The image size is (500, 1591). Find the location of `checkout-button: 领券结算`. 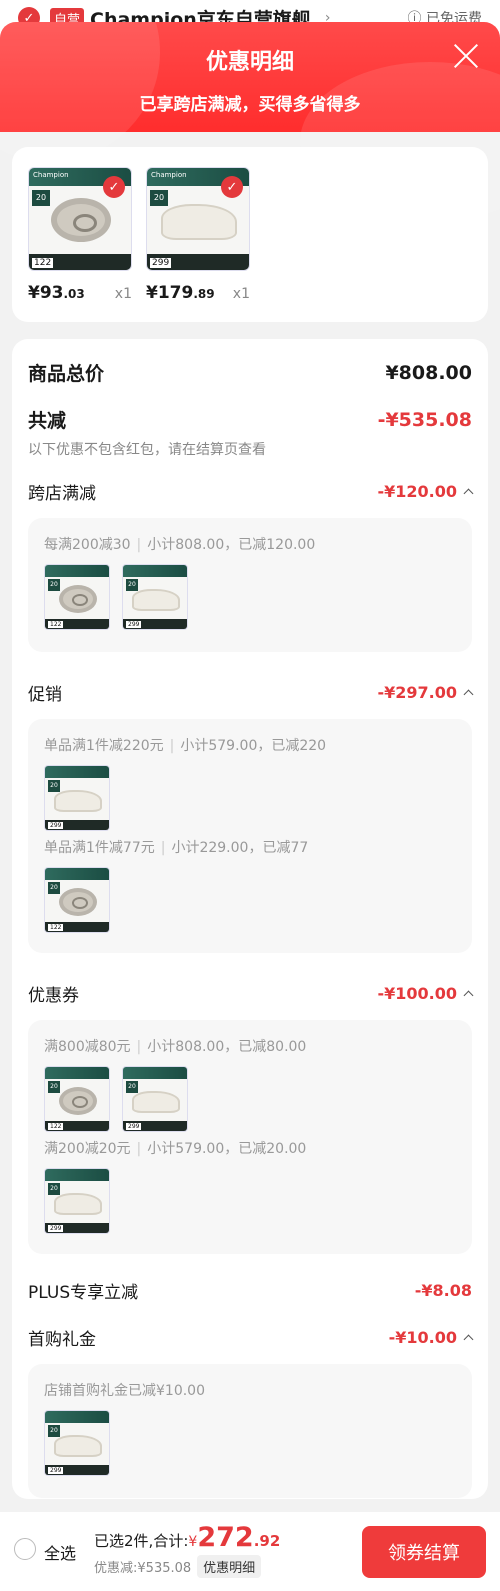

checkout-button: 领券结算 is located at coordinates (424, 1552).